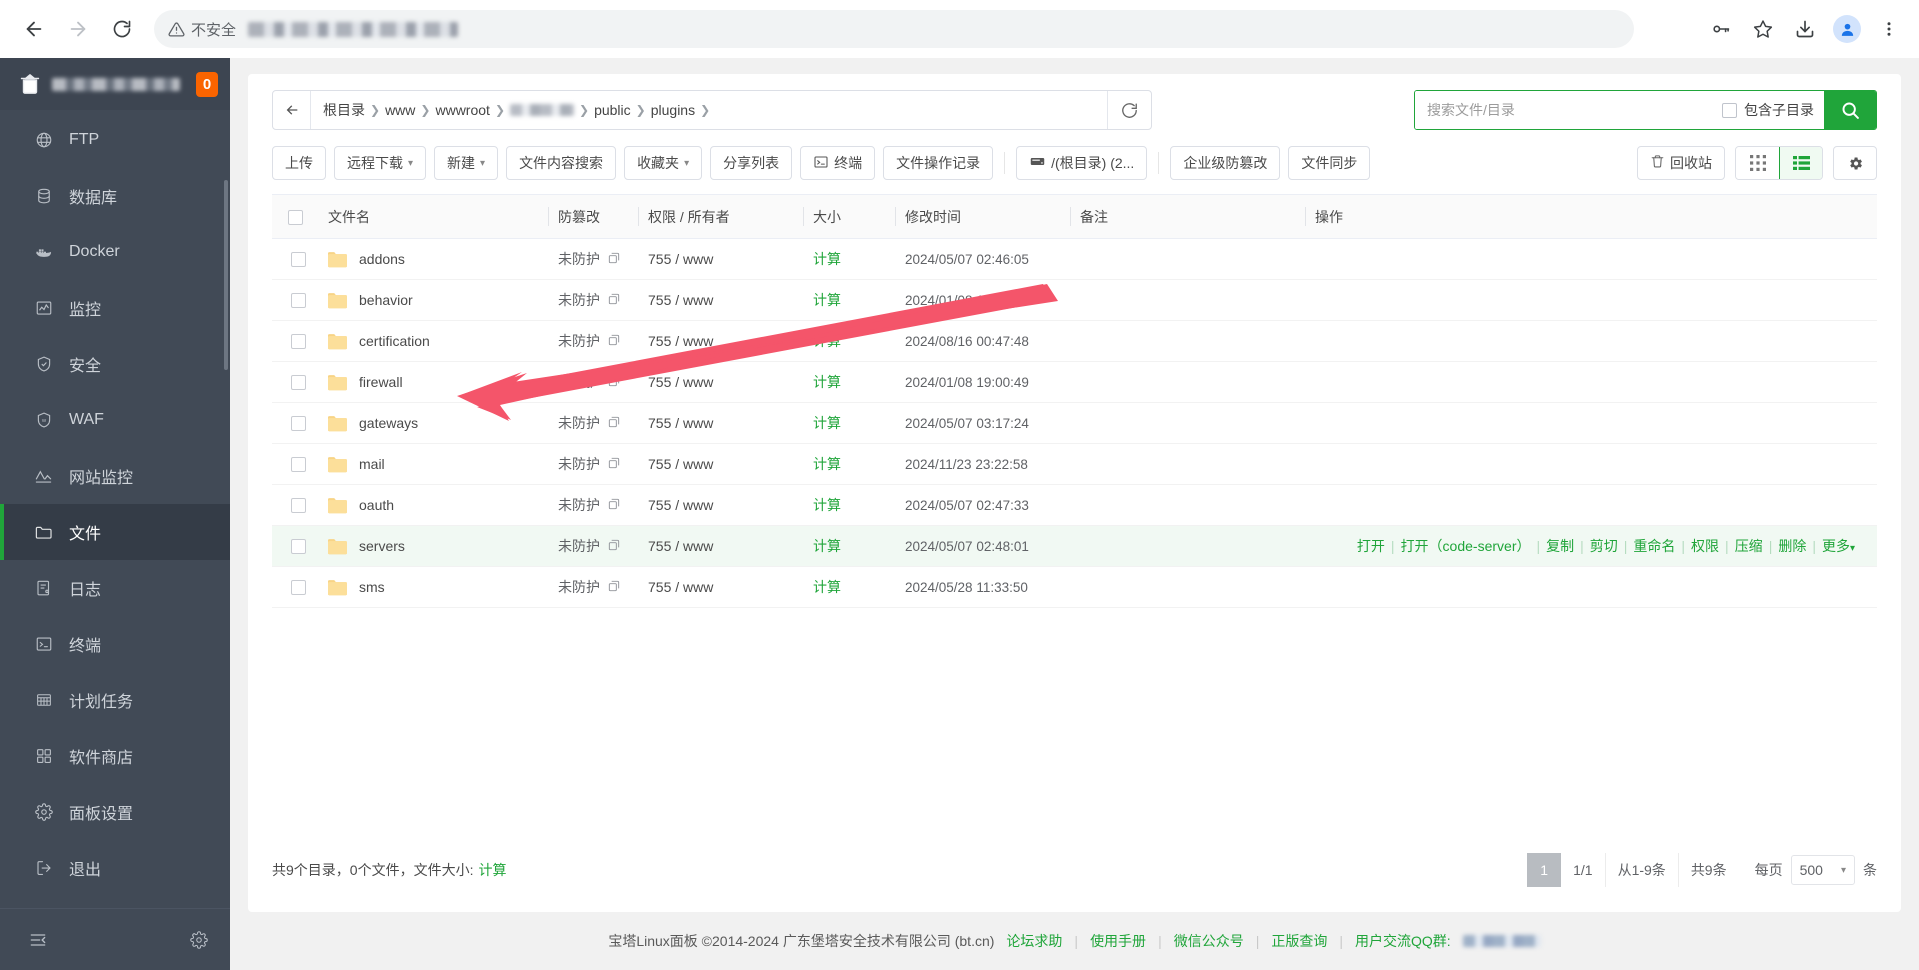 The width and height of the screenshot is (1919, 970). Describe the element at coordinates (561, 163) in the screenshot. I see `content-search-button: 文件内容搜索` at that location.